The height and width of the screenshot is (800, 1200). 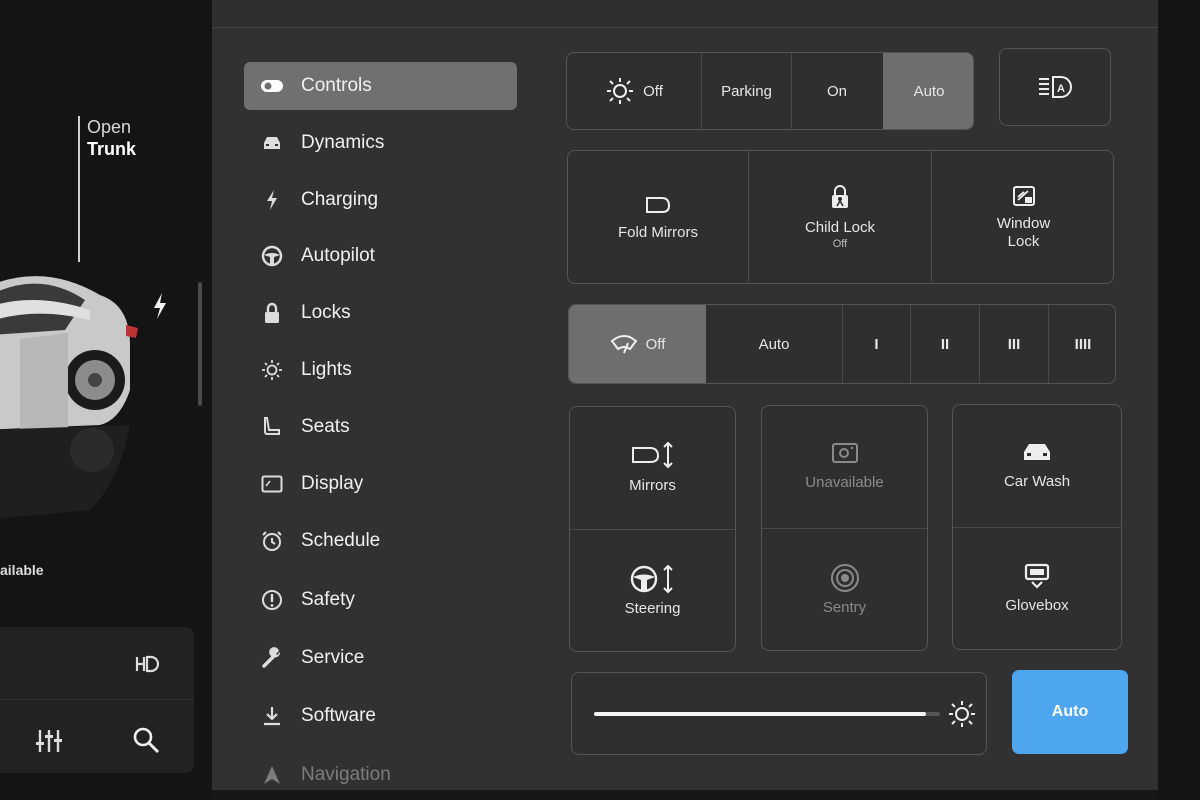 I want to click on glovebox-button: Glovebox, so click(x=1037, y=588).